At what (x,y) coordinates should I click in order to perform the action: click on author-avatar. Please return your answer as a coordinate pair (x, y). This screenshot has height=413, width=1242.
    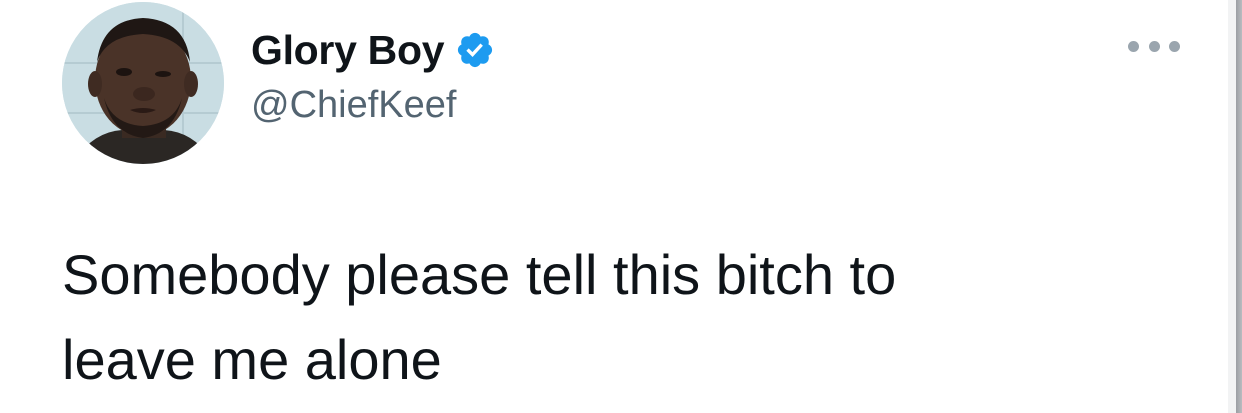
    Looking at the image, I should click on (143, 83).